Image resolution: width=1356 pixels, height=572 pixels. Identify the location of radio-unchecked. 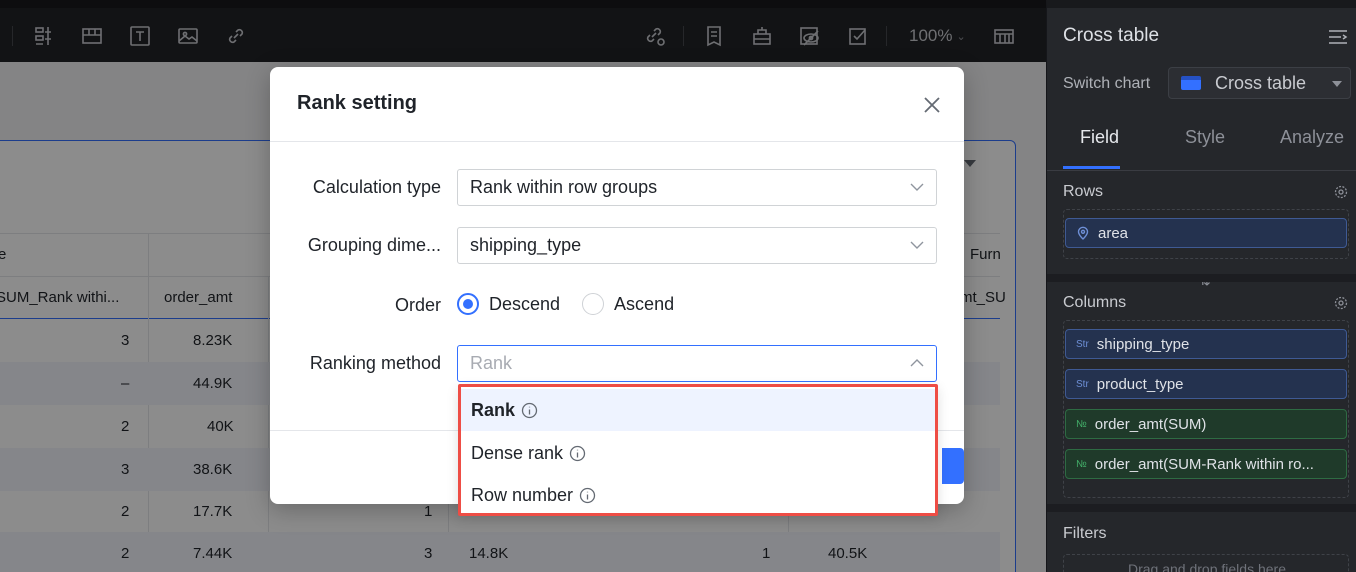
(593, 304).